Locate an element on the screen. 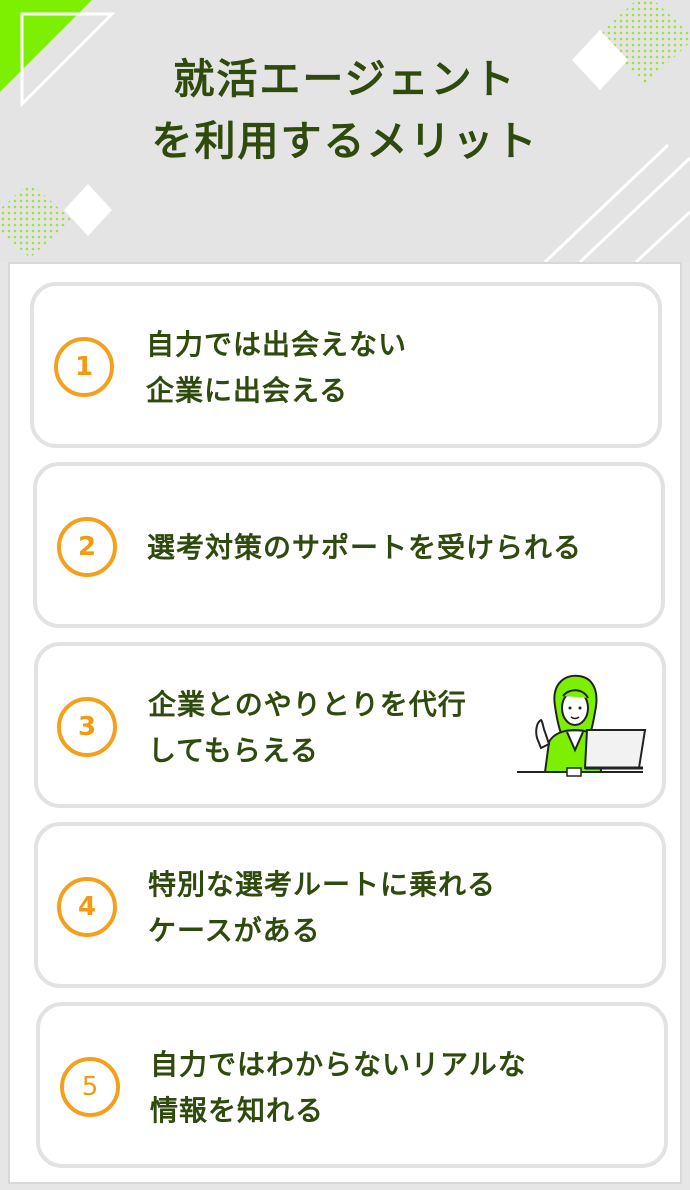  merit-card-2: 2 選考対策のサポートを受けられる is located at coordinates (349, 545).